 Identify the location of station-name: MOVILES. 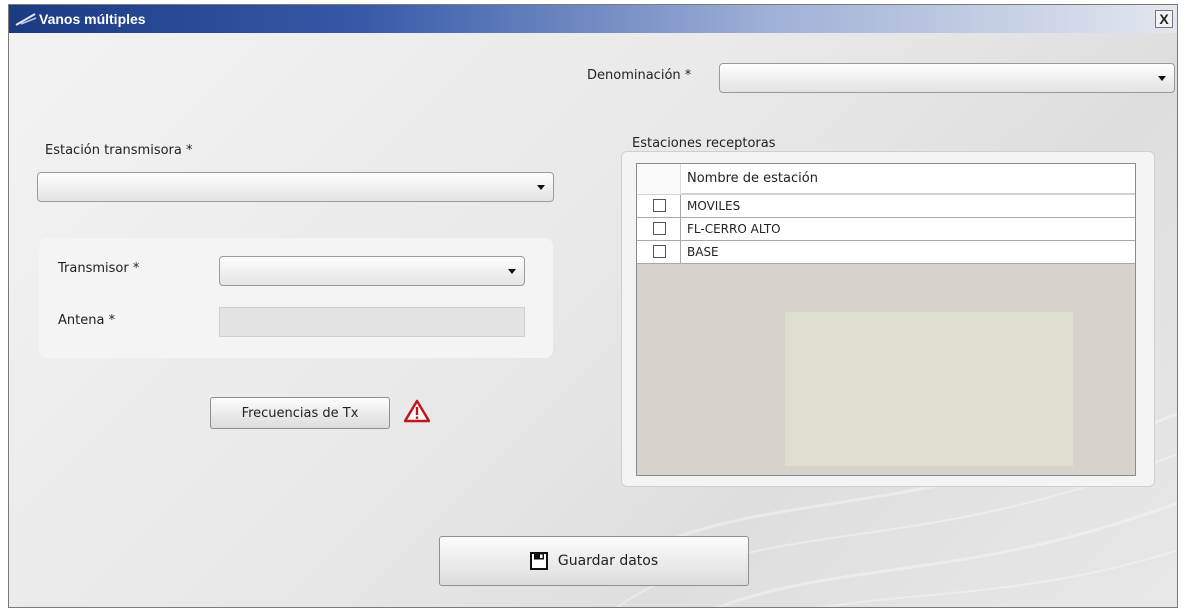
(714, 206).